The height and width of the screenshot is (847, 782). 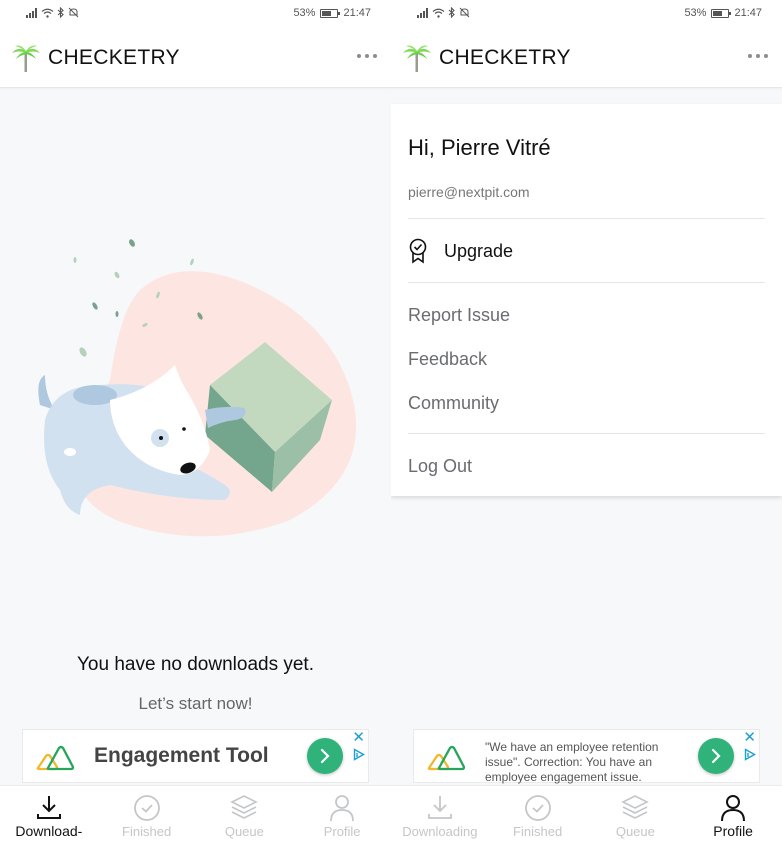 What do you see at coordinates (418, 251) in the screenshot?
I see `award-badge-icon` at bounding box center [418, 251].